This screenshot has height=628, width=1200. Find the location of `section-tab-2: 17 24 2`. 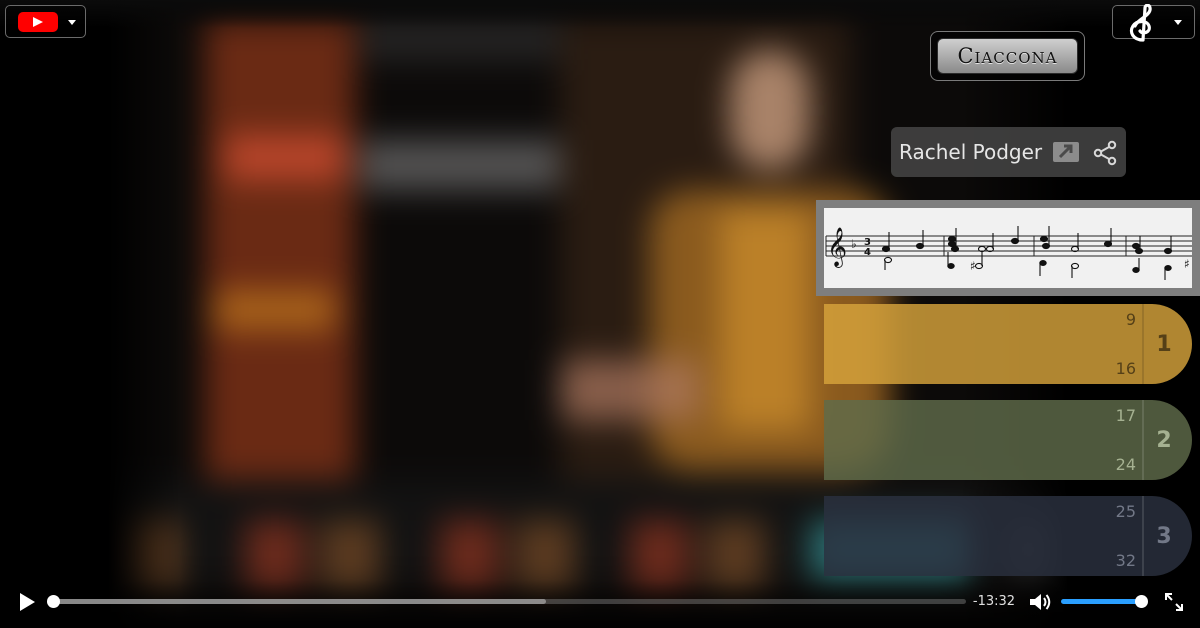

section-tab-2: 17 24 2 is located at coordinates (1008, 440).